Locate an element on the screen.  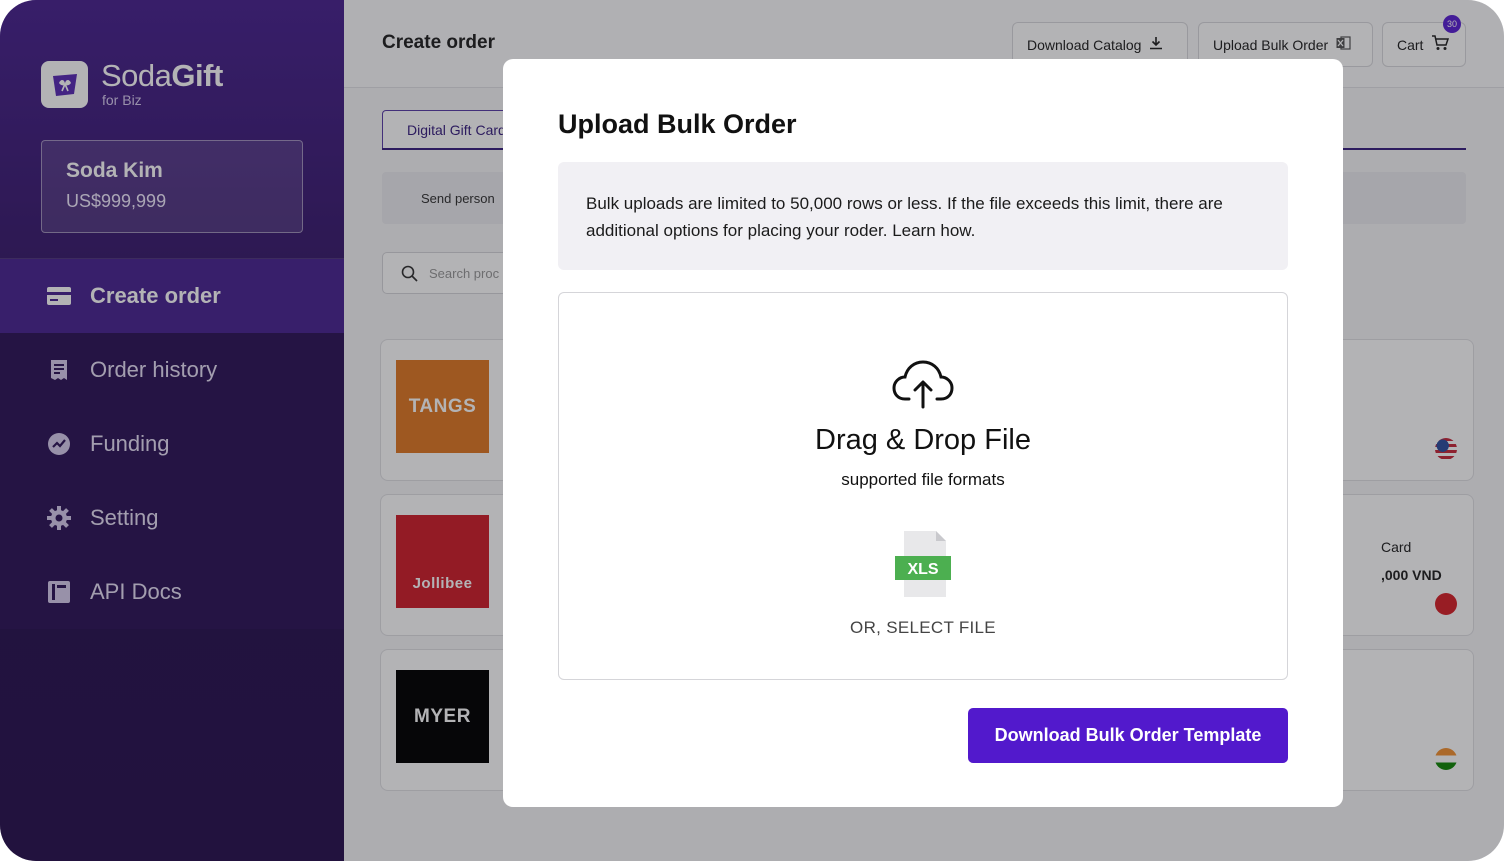
cloud-upload-icon is located at coordinates (923, 387).